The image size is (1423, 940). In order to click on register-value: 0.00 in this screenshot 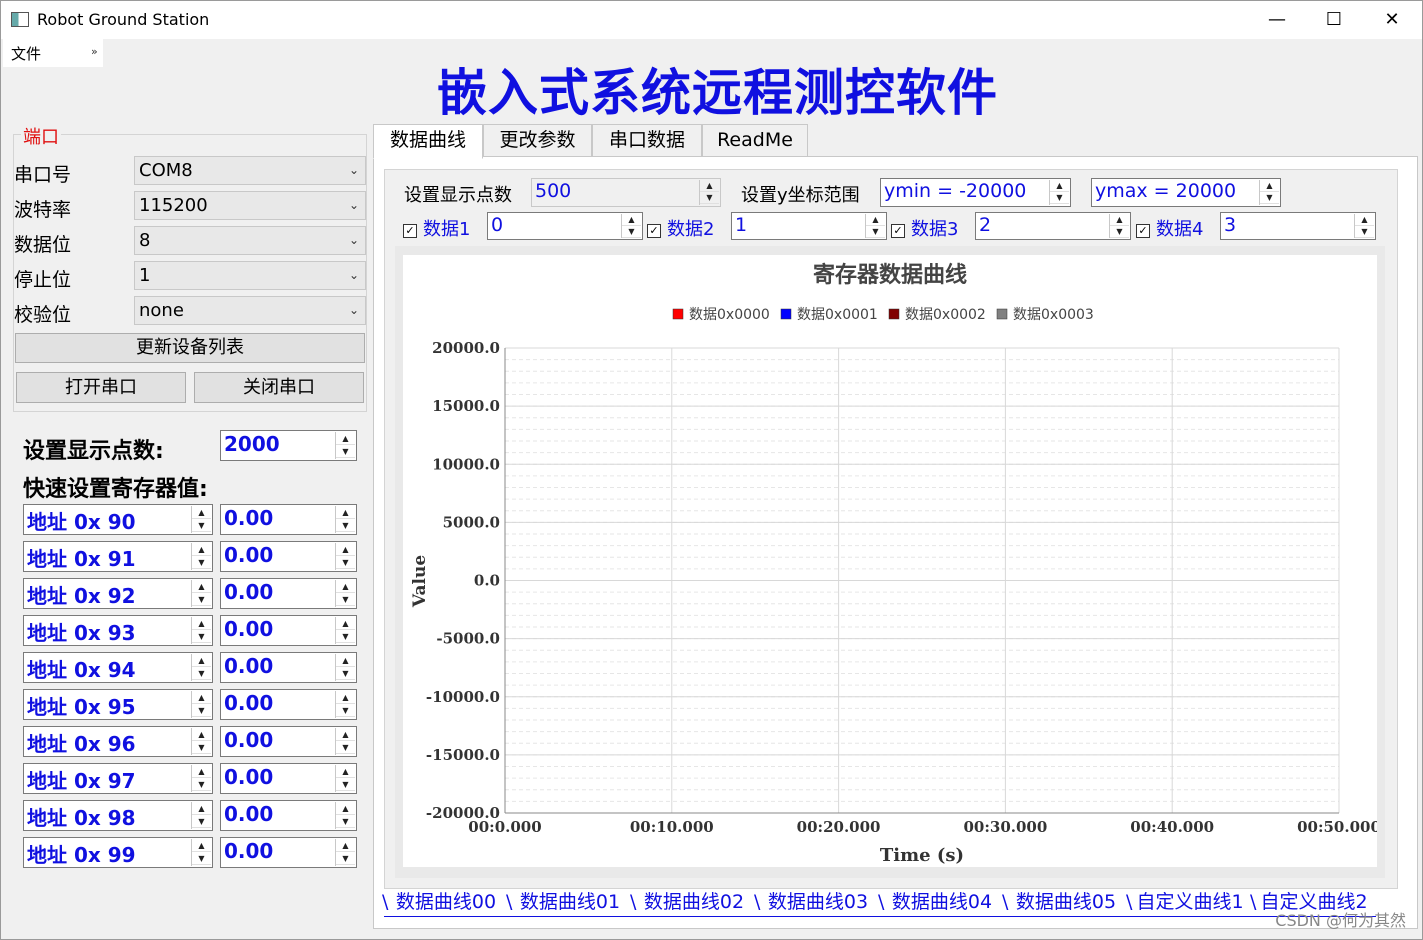, I will do `click(249, 592)`.